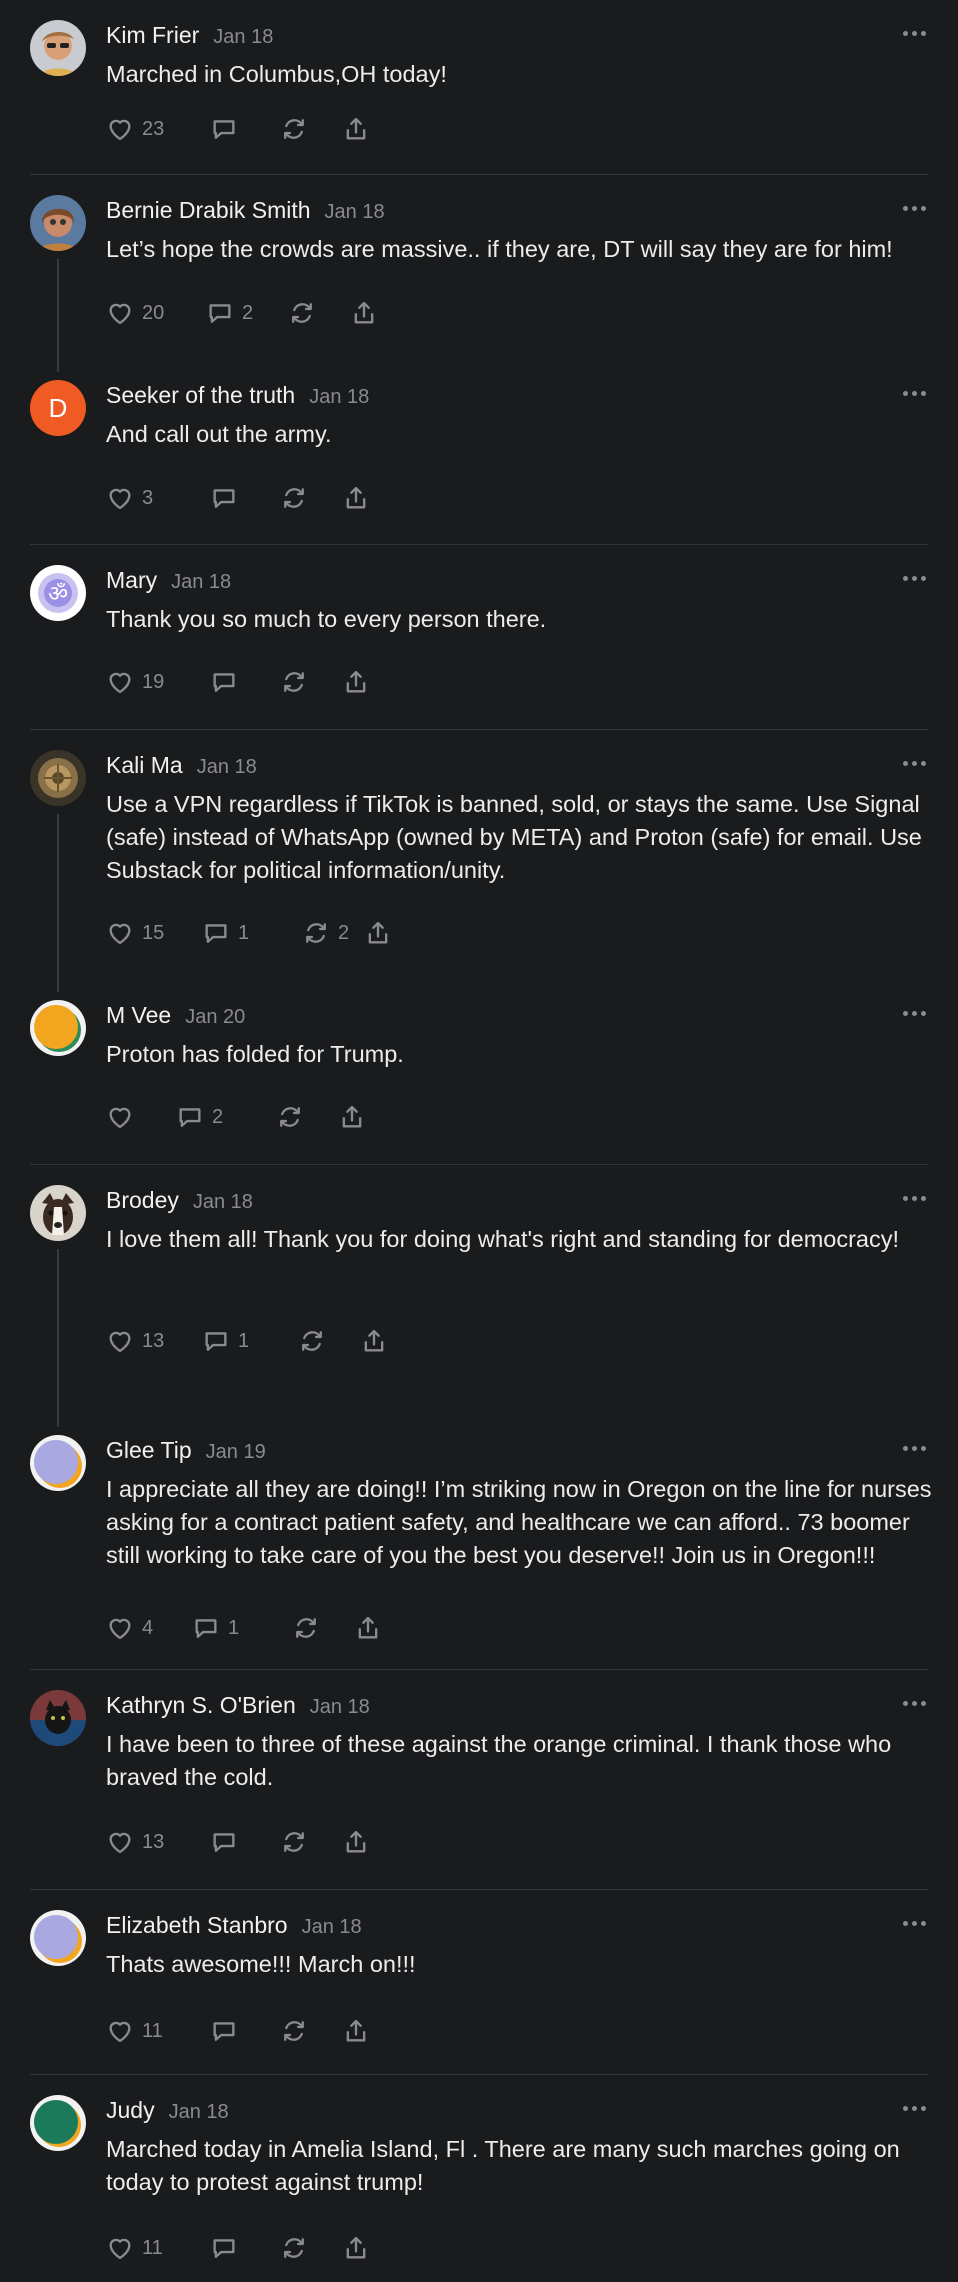  I want to click on comment-text: Marched in Columbus,OH today!, so click(276, 74).